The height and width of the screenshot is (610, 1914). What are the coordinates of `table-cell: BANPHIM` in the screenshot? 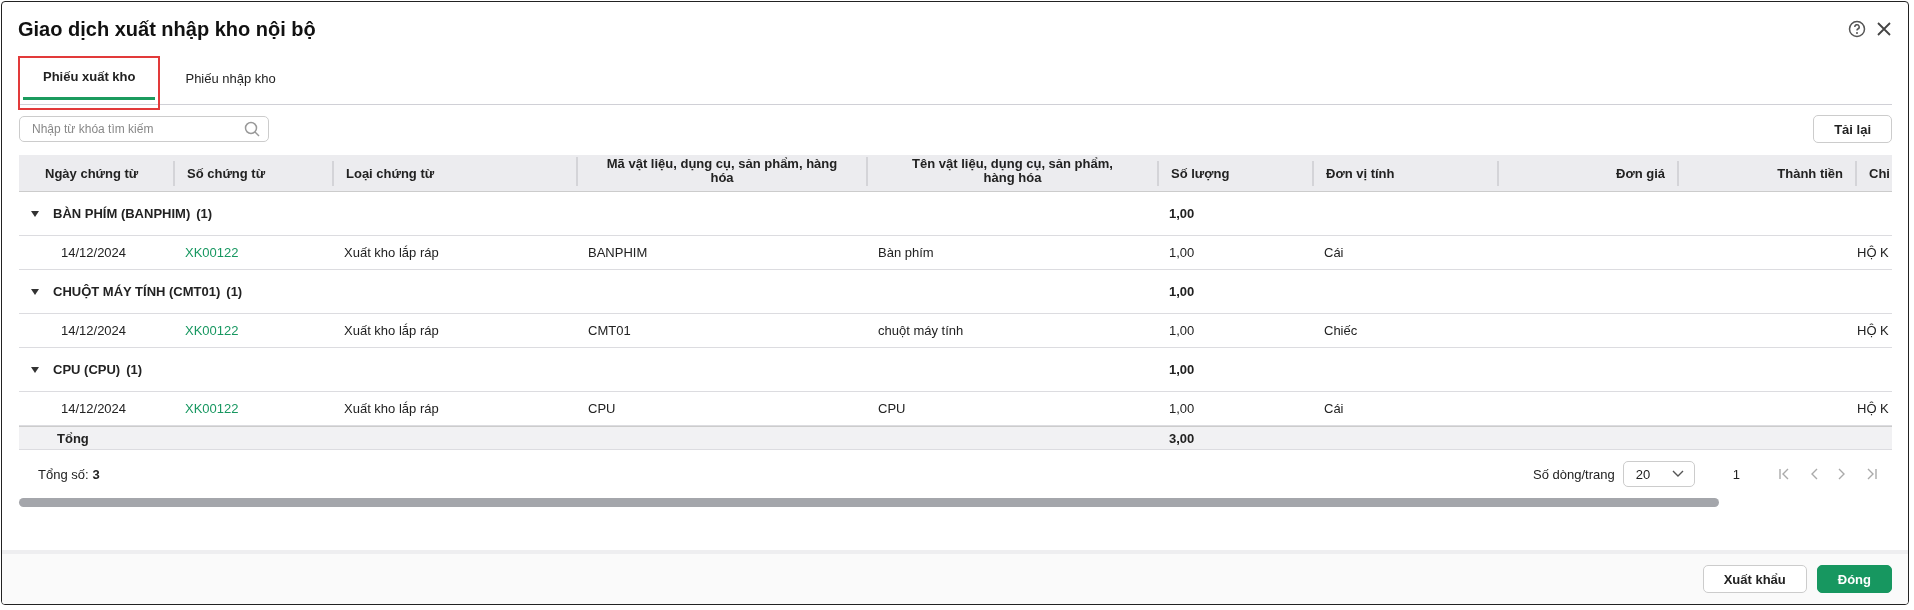 It's located at (618, 252).